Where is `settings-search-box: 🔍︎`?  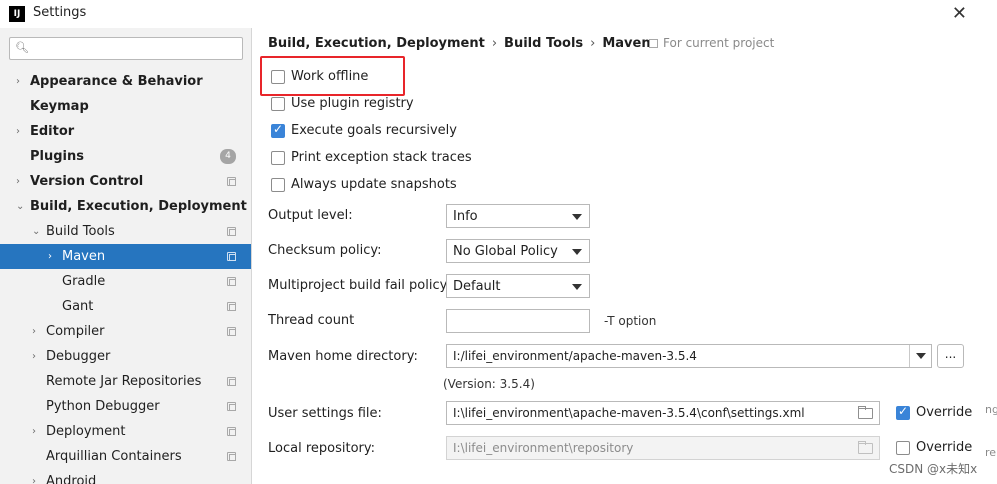 settings-search-box: 🔍︎ is located at coordinates (126, 48).